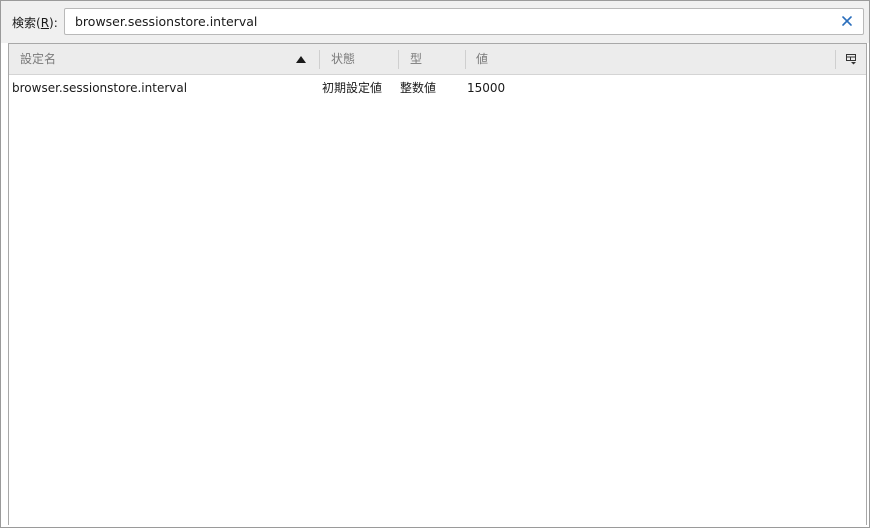 The width and height of the screenshot is (870, 528). What do you see at coordinates (100, 88) in the screenshot?
I see `row-name-cell: browser.sessionstore.interval` at bounding box center [100, 88].